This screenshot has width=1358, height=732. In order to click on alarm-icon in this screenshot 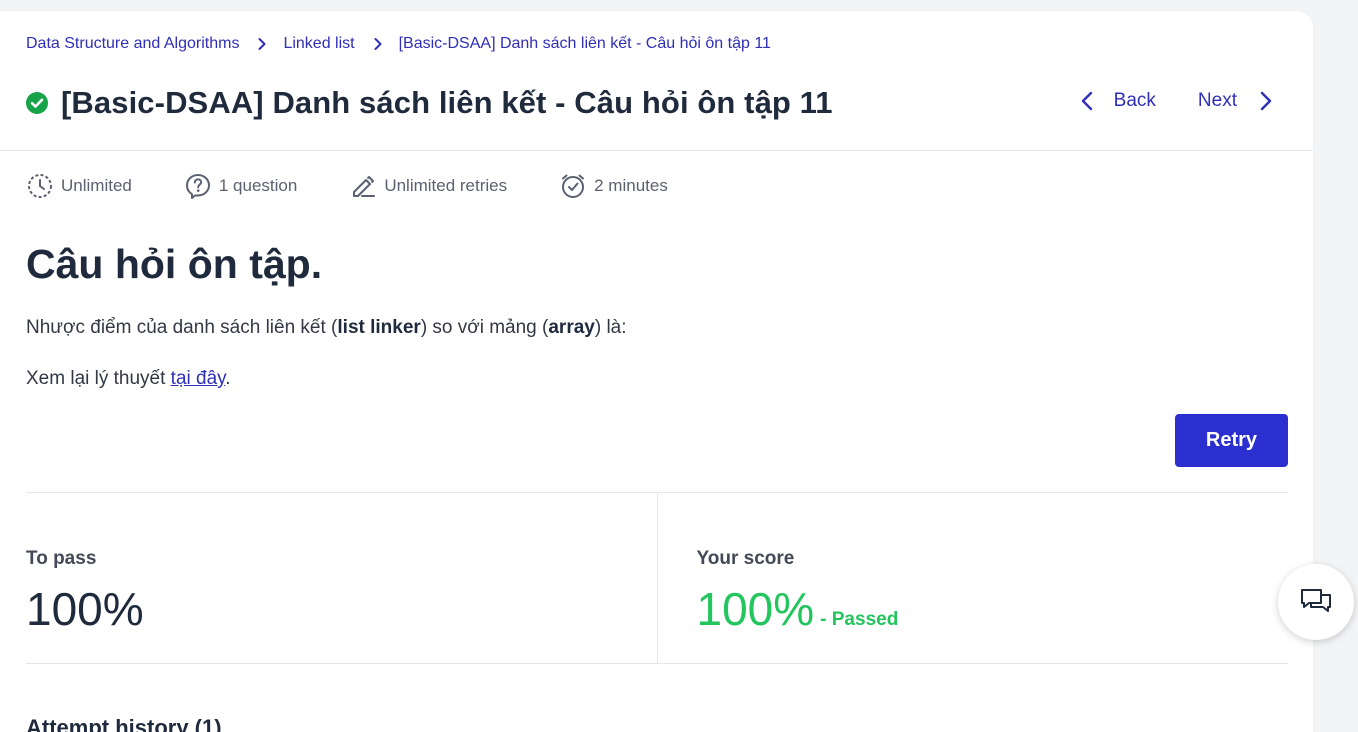, I will do `click(573, 186)`.